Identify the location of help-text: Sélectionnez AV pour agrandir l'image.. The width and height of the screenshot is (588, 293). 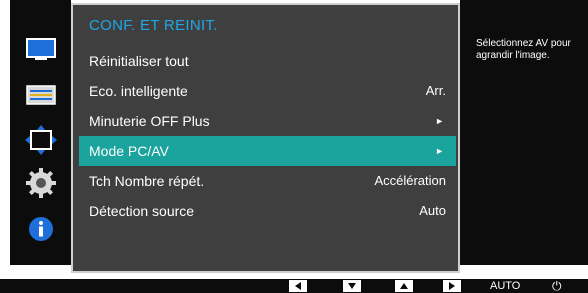
(523, 49).